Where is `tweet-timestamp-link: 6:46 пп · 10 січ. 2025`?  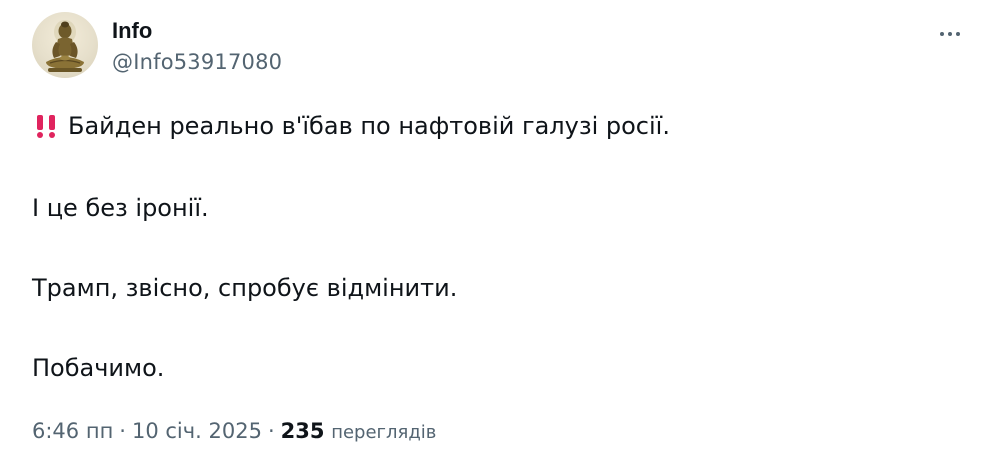 tweet-timestamp-link: 6:46 пп · 10 січ. 2025 is located at coordinates (147, 431).